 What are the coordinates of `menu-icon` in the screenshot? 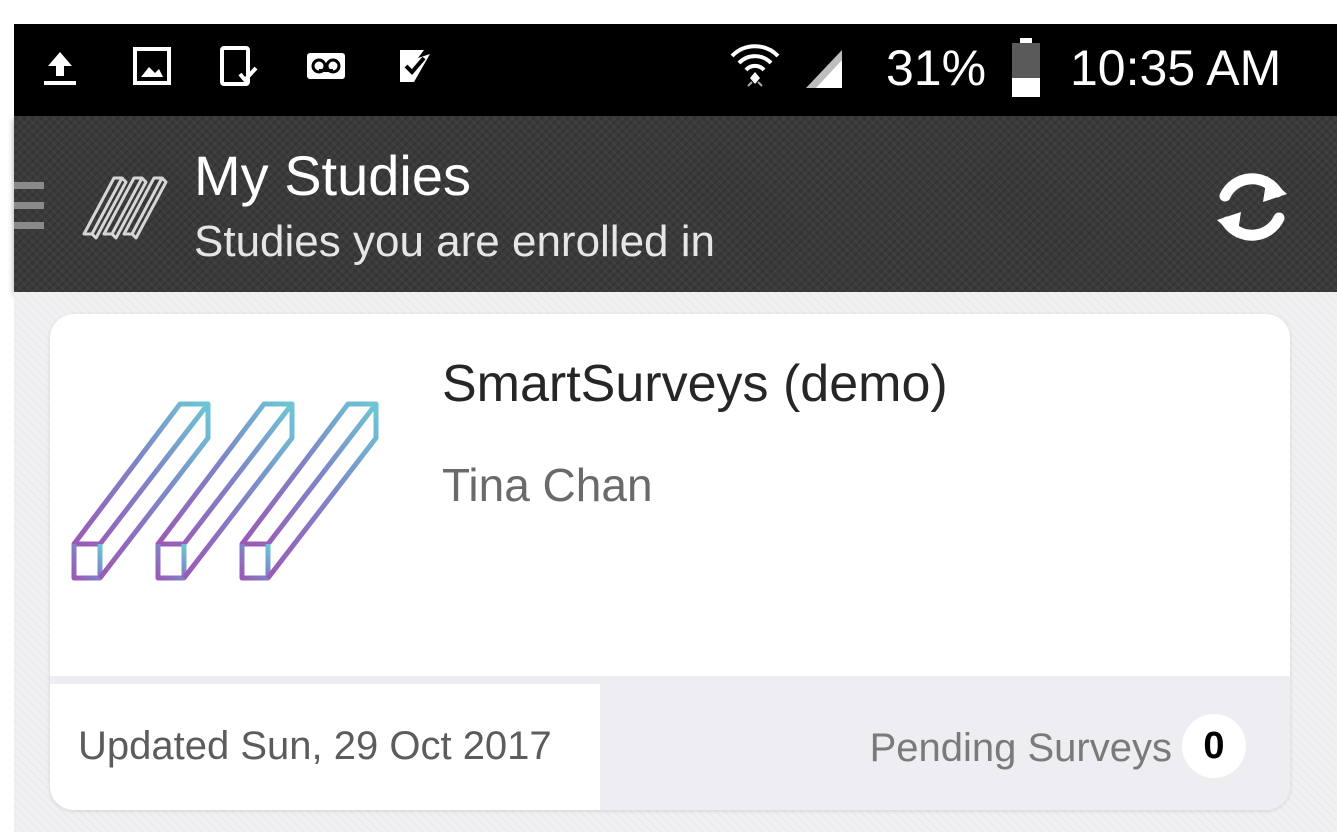 It's located at (32, 205).